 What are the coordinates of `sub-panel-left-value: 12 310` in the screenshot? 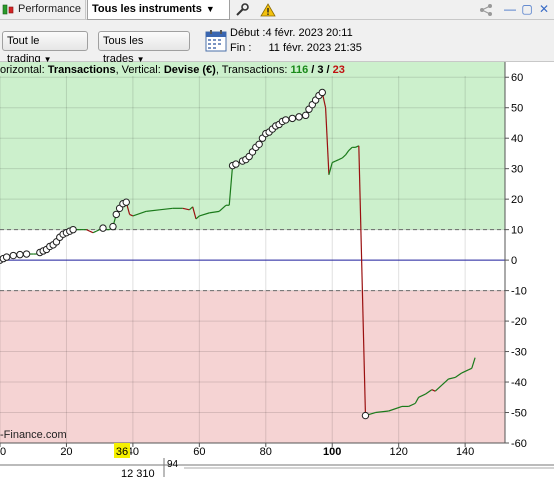 It's located at (138, 472).